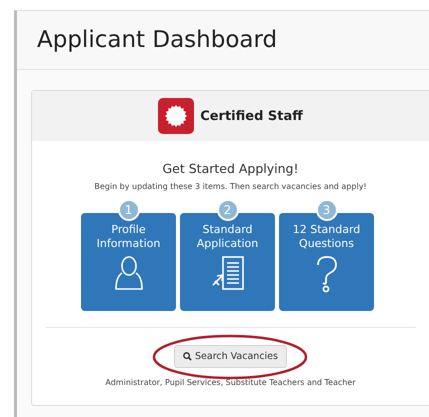 The height and width of the screenshot is (417, 429). Describe the element at coordinates (326, 274) in the screenshot. I see `question-mark-icon` at that location.